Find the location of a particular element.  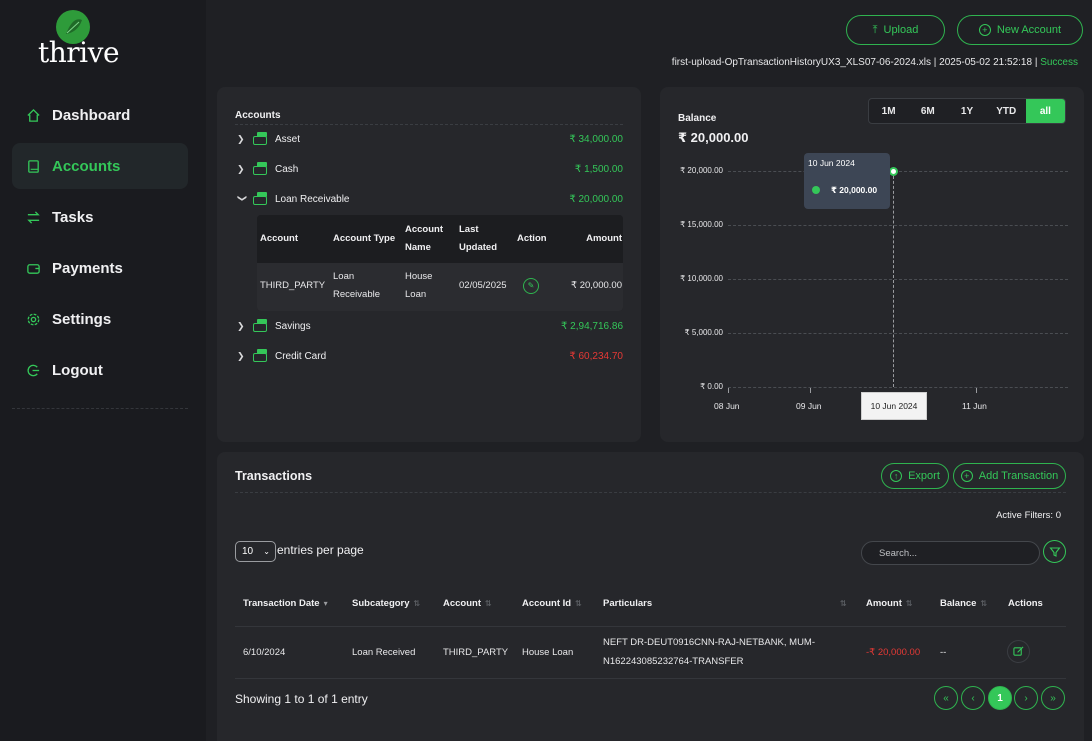

accounts-title: Accounts is located at coordinates (258, 115).